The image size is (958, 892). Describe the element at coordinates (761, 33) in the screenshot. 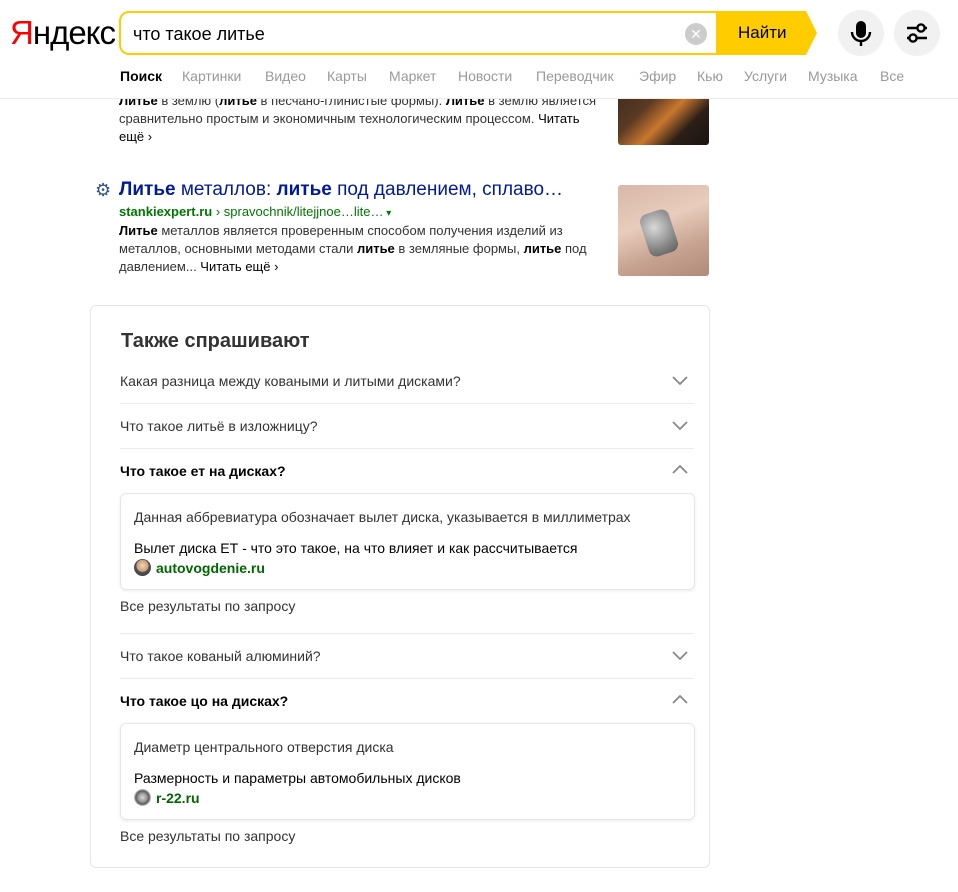

I see `find-button: Найти` at that location.